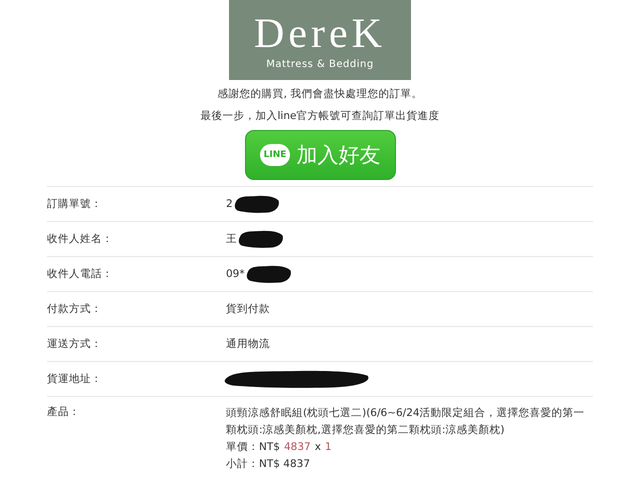  I want to click on field-label: 訂購單號：, so click(75, 204).